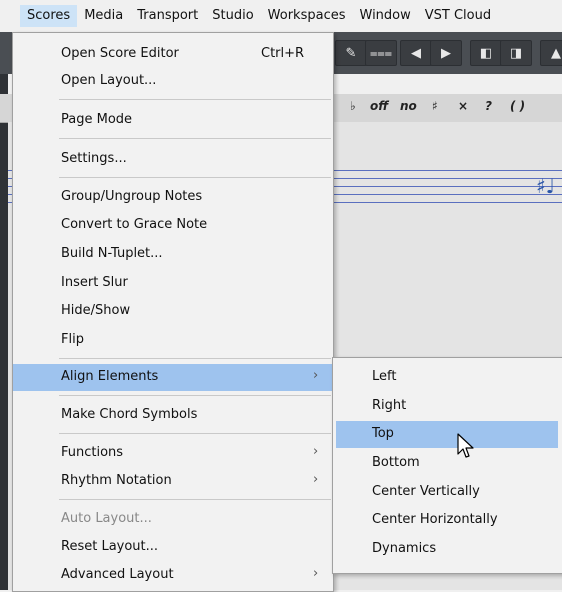  What do you see at coordinates (383, 433) in the screenshot?
I see `menu-item-label: Top` at bounding box center [383, 433].